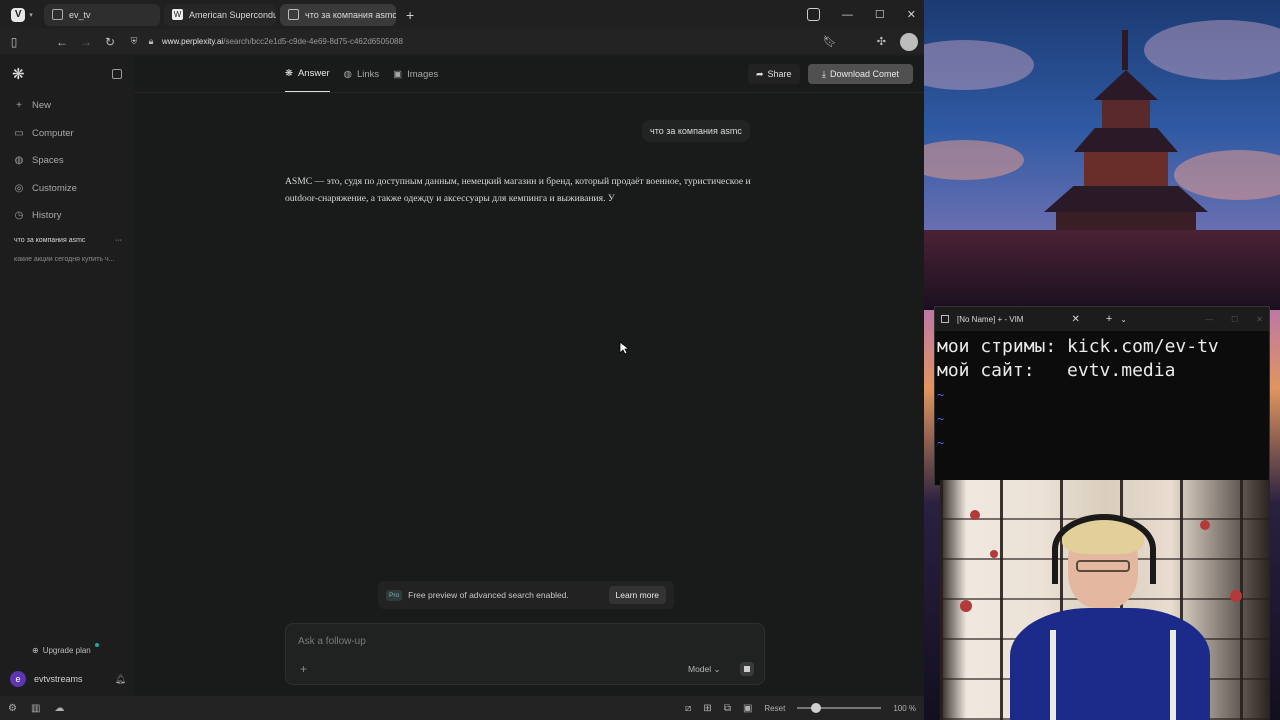 The width and height of the screenshot is (1280, 720). What do you see at coordinates (1104, 549) in the screenshot?
I see `headset` at bounding box center [1104, 549].